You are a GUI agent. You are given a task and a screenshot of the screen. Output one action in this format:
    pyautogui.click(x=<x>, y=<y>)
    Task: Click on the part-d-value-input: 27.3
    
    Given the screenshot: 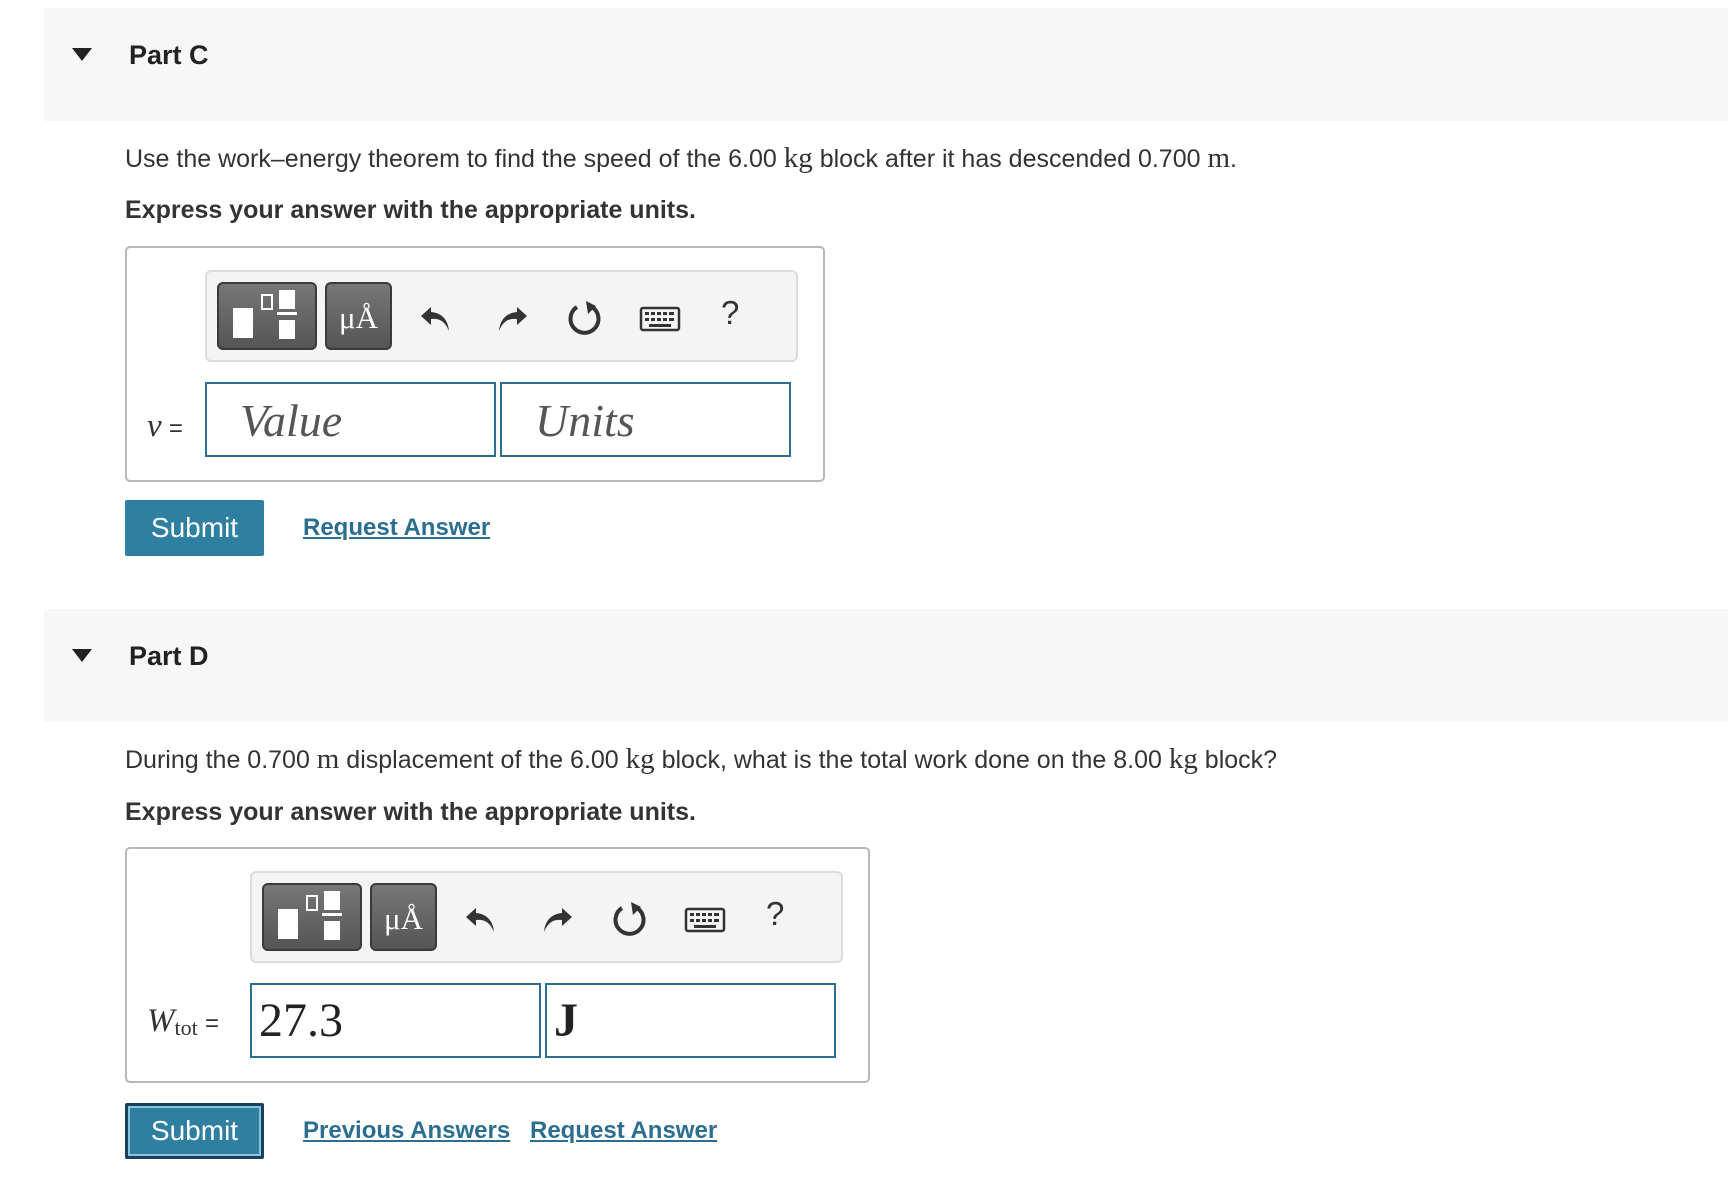 What is the action you would take?
    pyautogui.click(x=395, y=1020)
    